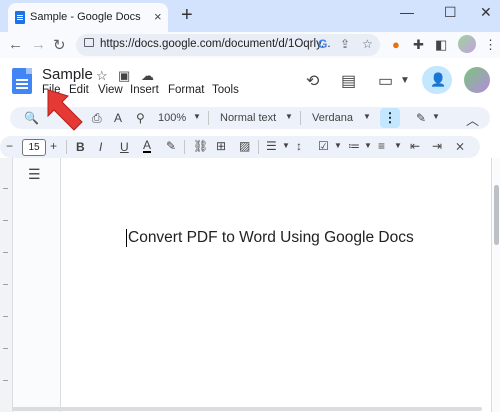 The image size is (500, 412). Describe the element at coordinates (200, 146) in the screenshot. I see `insert-link-icon: ⛓` at that location.